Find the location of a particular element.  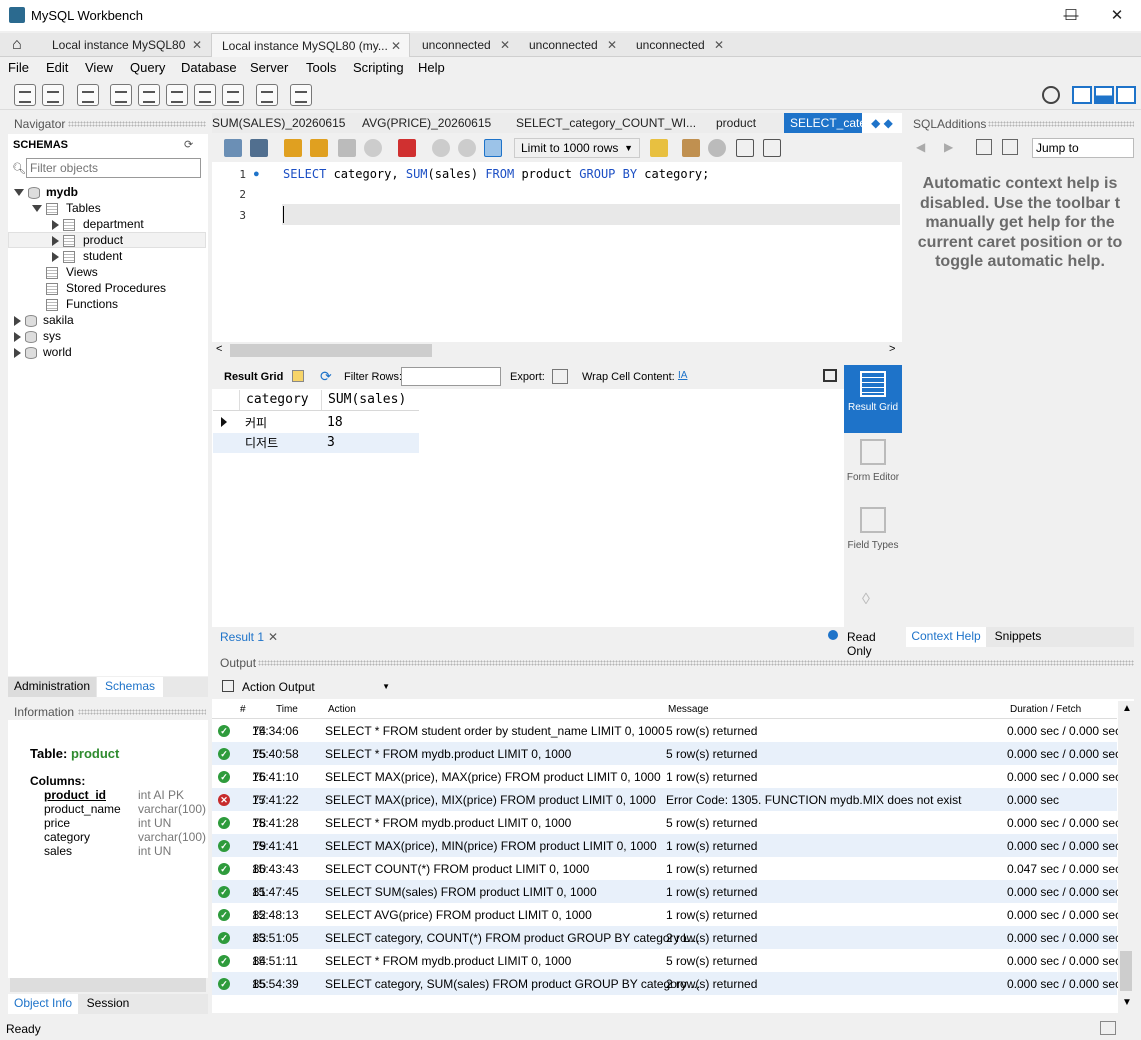

close-window-button: ✕ is located at coordinates (1117, 15).